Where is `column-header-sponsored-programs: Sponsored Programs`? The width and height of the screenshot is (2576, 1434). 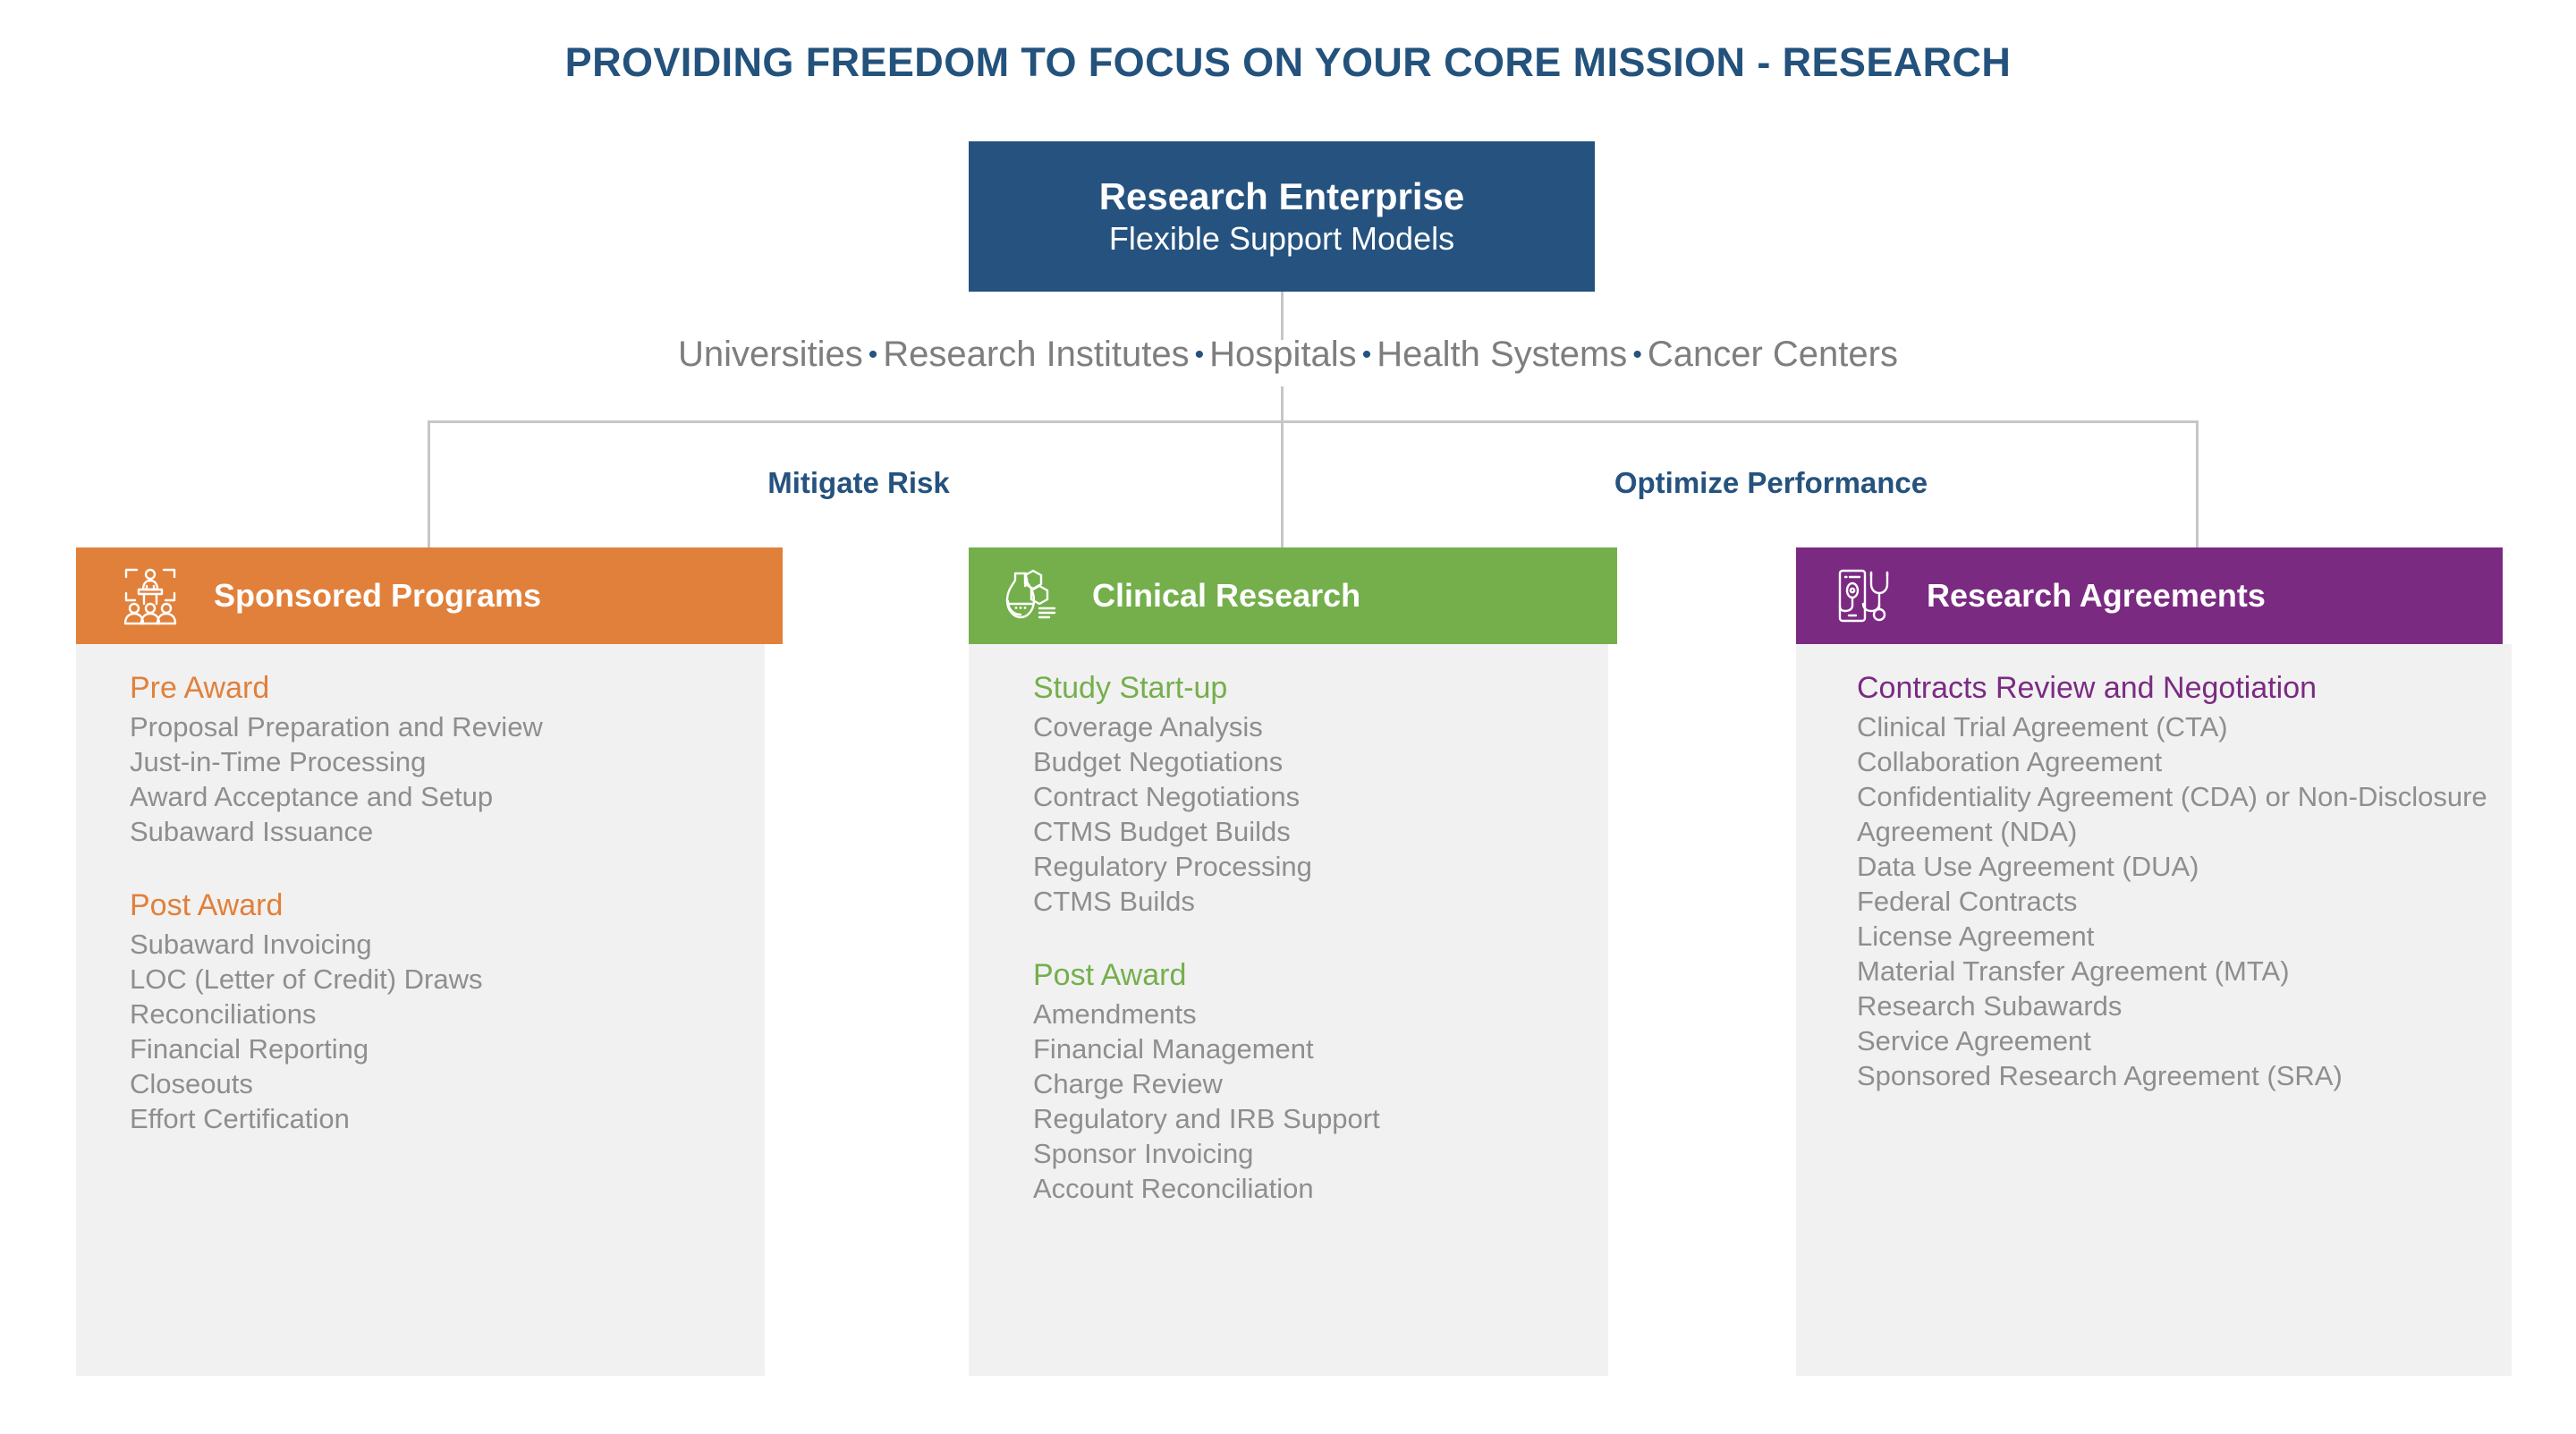 column-header-sponsored-programs: Sponsored Programs is located at coordinates (429, 595).